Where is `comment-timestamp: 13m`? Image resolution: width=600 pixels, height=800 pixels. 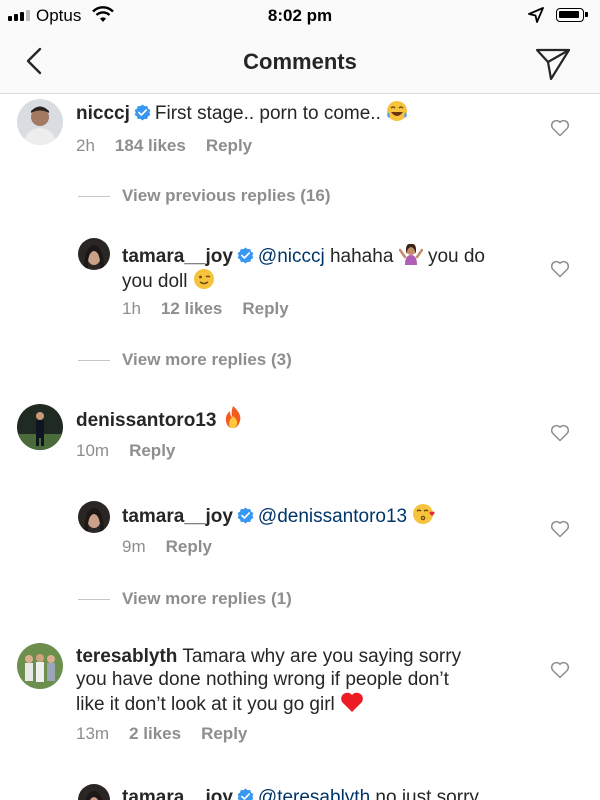 comment-timestamp: 13m is located at coordinates (93, 733).